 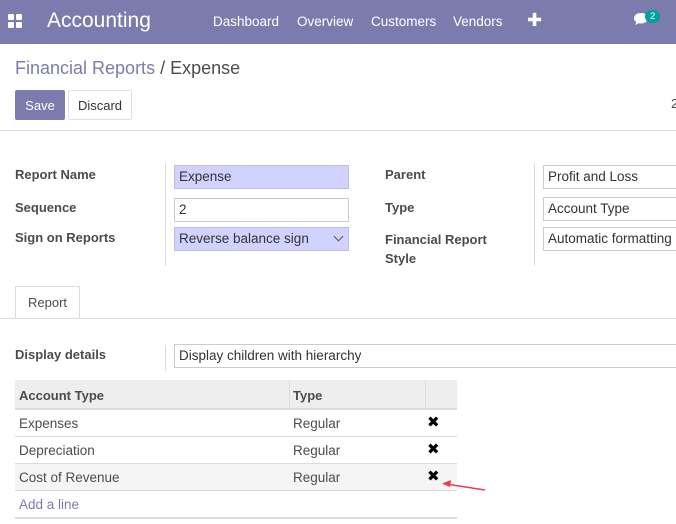 What do you see at coordinates (534, 214) in the screenshot?
I see `right-group-separator` at bounding box center [534, 214].